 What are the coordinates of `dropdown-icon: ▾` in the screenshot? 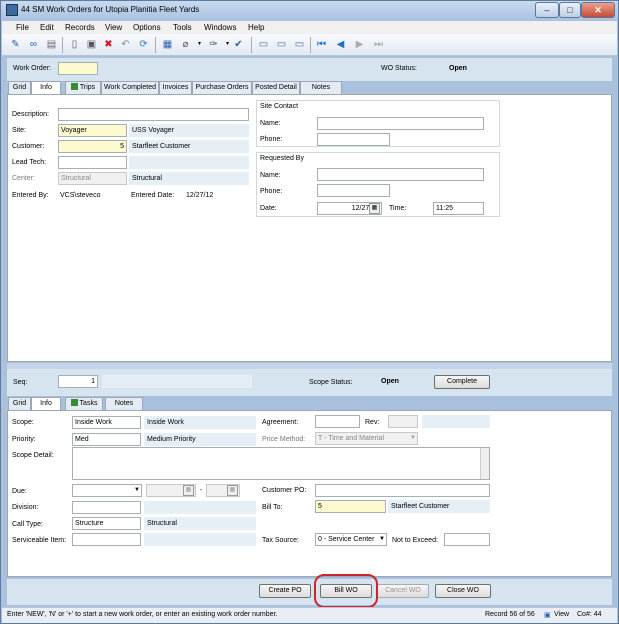 It's located at (199, 44).